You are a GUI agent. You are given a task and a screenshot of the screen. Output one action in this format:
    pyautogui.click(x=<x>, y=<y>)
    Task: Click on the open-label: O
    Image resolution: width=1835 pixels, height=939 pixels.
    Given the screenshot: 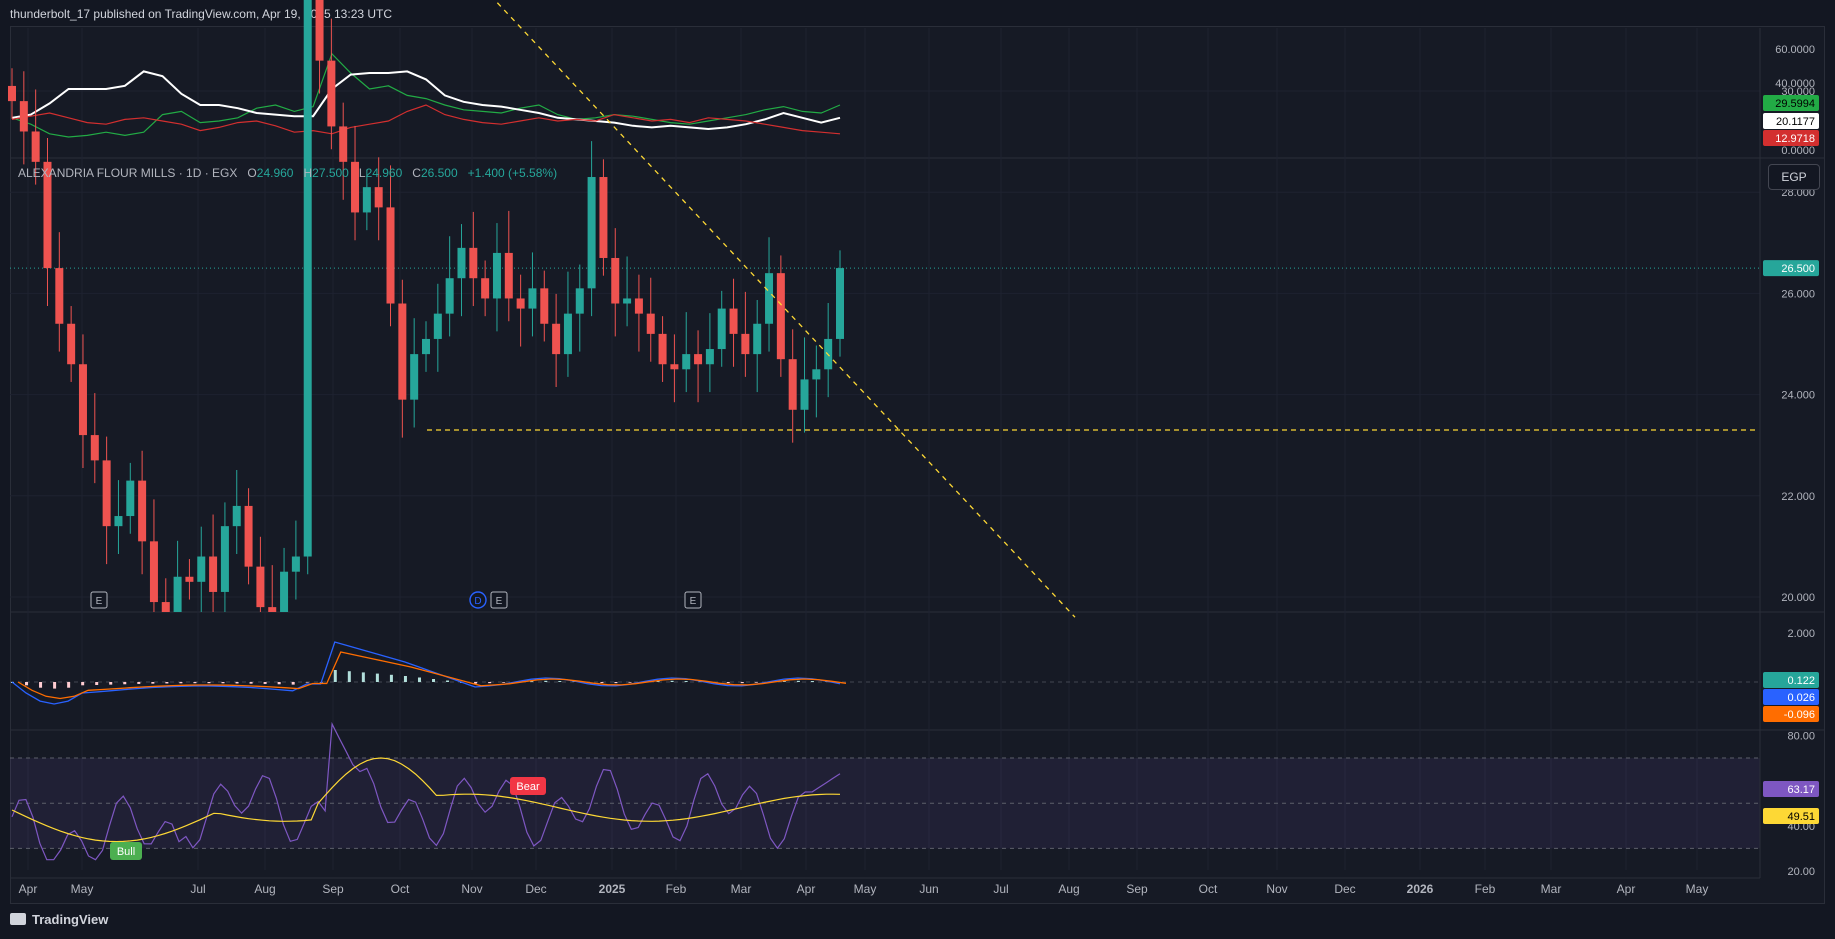 What is the action you would take?
    pyautogui.click(x=252, y=173)
    